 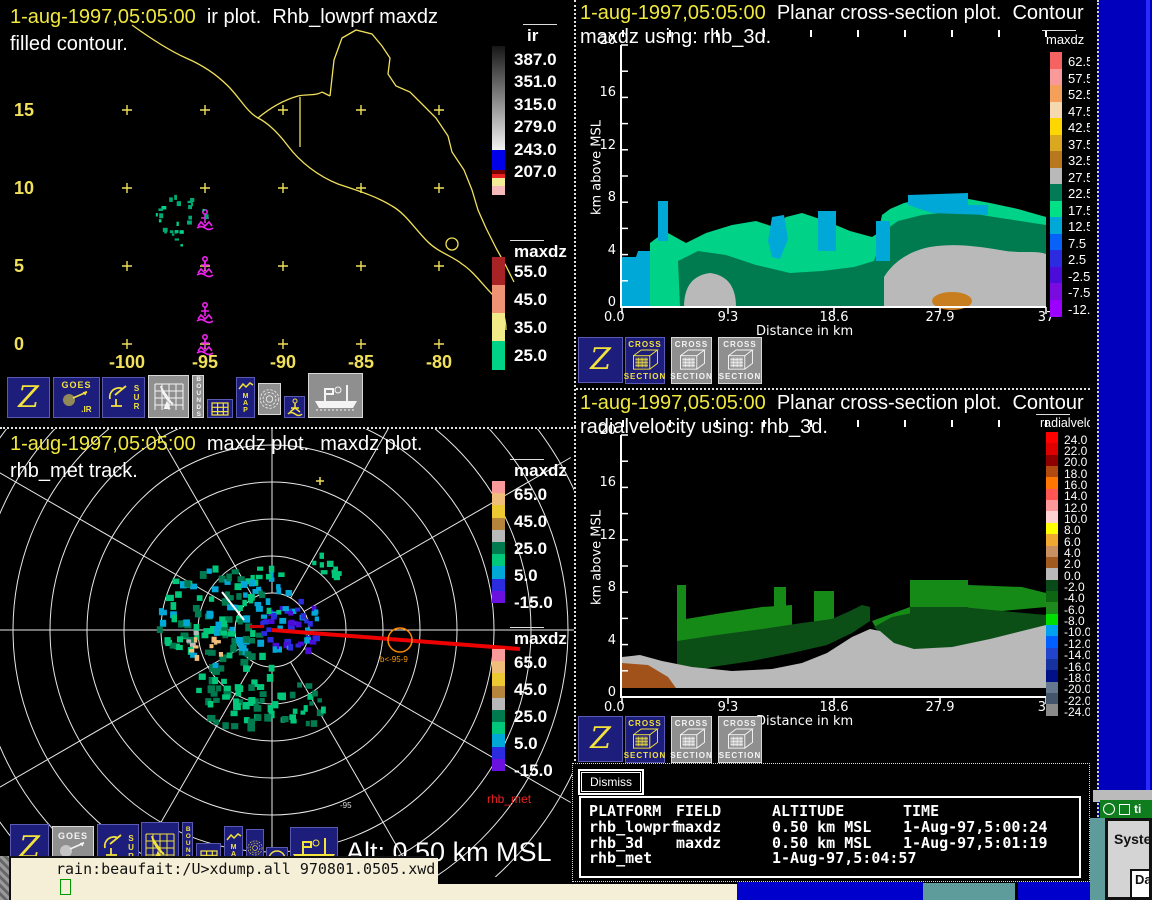 I want to click on map-icon: MAP, so click(x=245, y=397).